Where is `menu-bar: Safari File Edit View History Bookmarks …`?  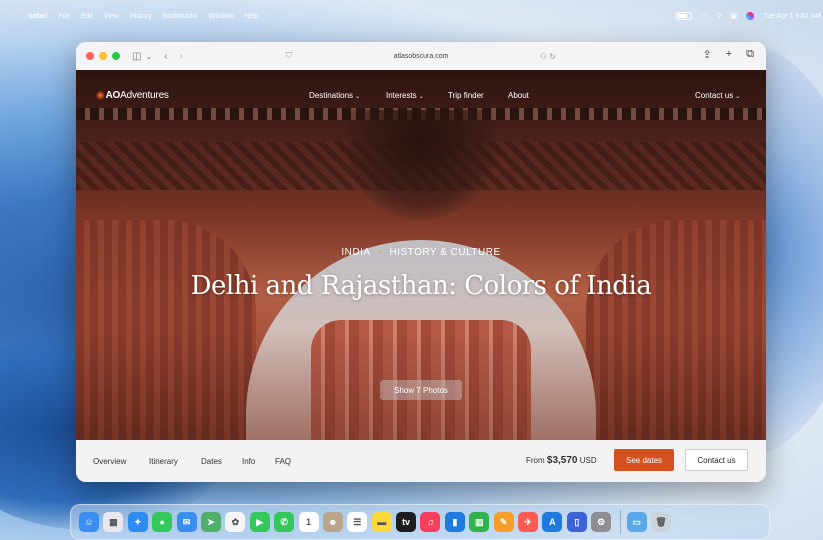
menu-bar: Safari File Edit View History Bookmarks … is located at coordinates (415, 16).